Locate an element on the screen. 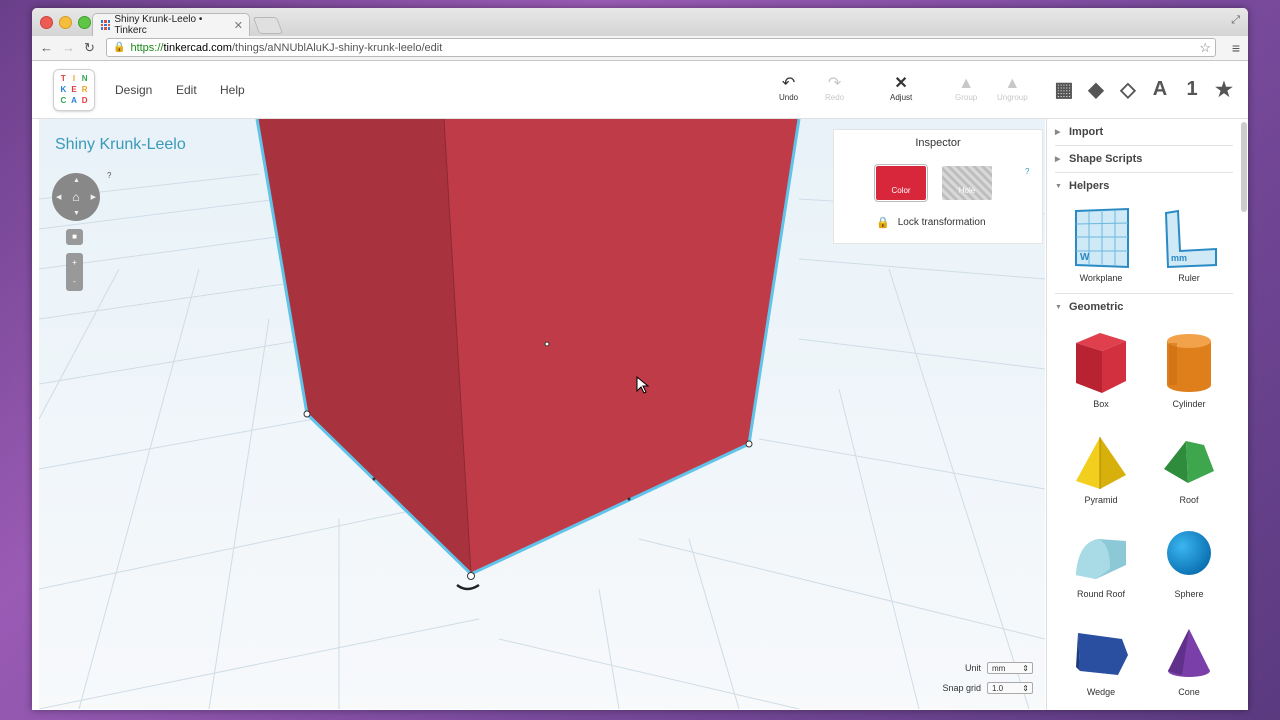 The width and height of the screenshot is (1280, 720). section-import: ▶ Import is located at coordinates (1144, 132).